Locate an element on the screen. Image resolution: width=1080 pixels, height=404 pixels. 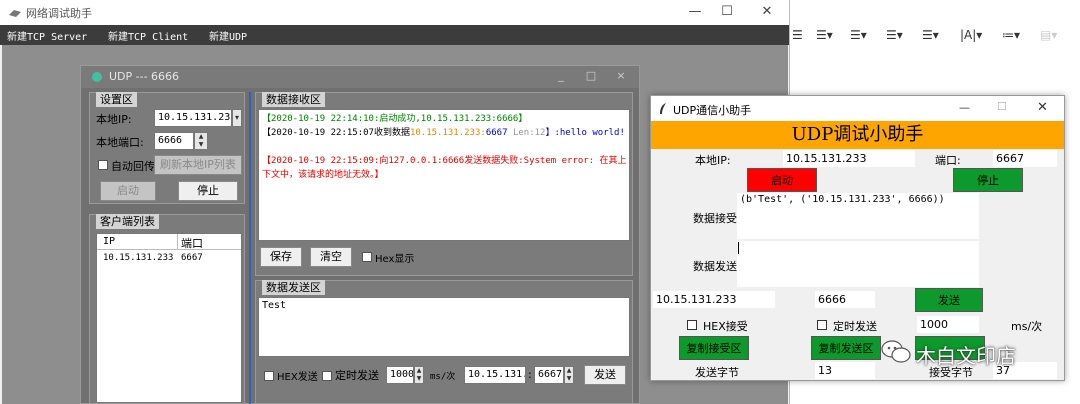
align-justify-icon: ☰▾ is located at coordinates (894, 35).